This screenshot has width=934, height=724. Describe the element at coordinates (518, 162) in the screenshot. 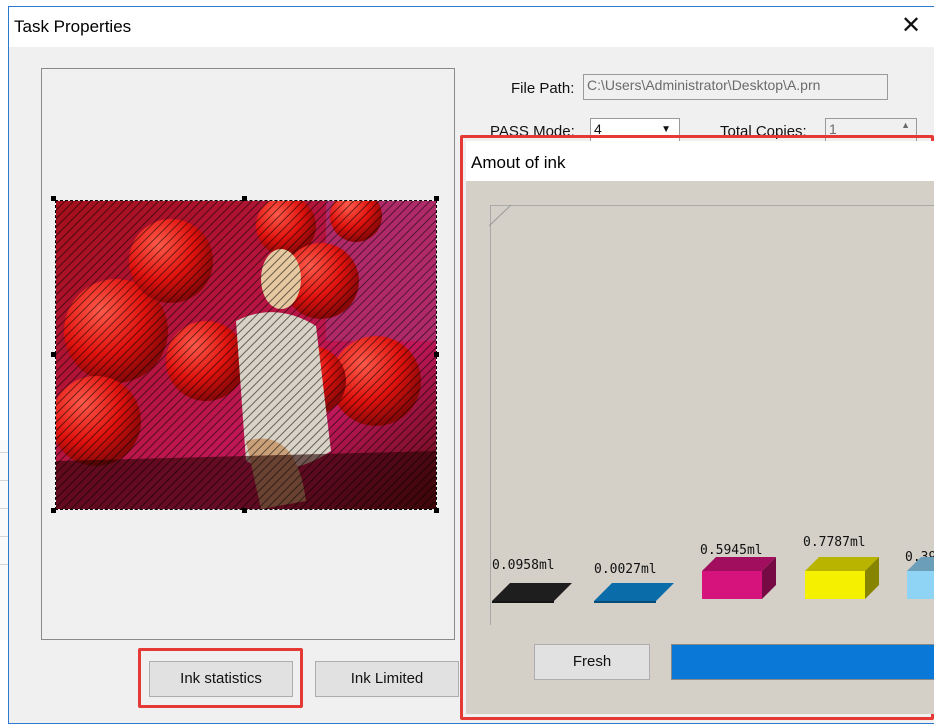

I see `ink-dialog-title: Amout of ink` at that location.